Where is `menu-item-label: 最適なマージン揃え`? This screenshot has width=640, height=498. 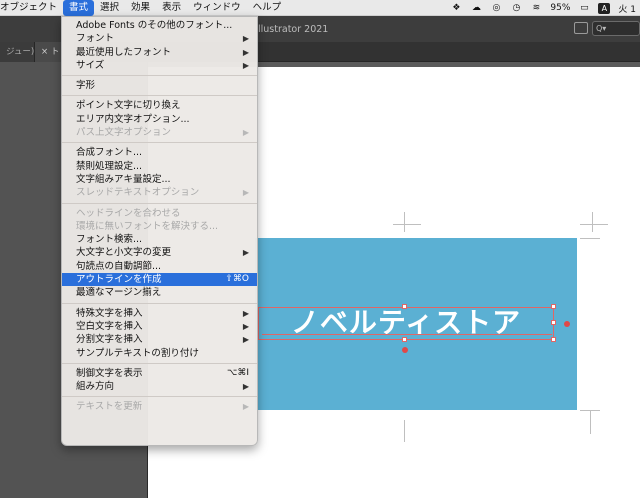 menu-item-label: 最適なマージン揃え is located at coordinates (119, 293).